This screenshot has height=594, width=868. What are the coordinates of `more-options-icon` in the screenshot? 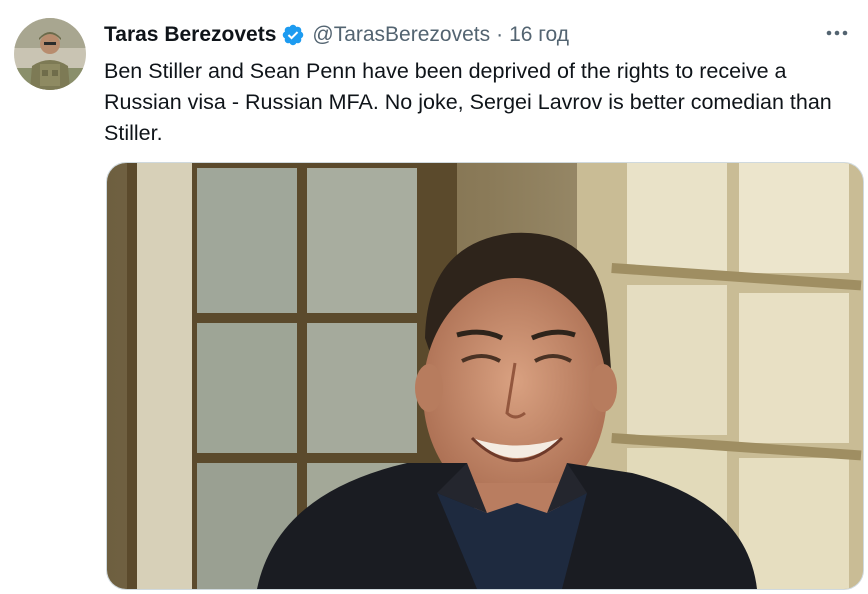 It's located at (837, 33).